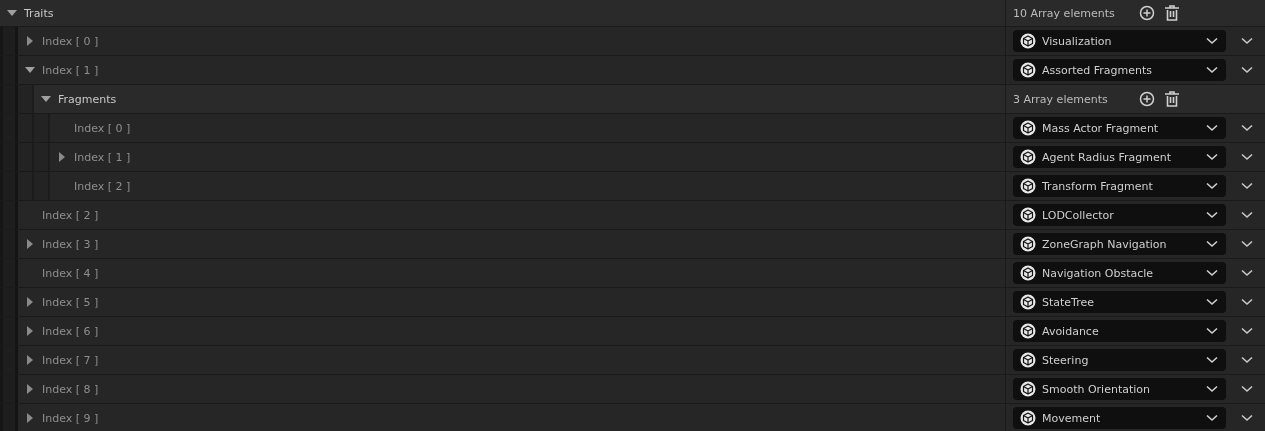 This screenshot has width=1265, height=431. Describe the element at coordinates (87, 99) in the screenshot. I see `property-label: Fragments` at that location.